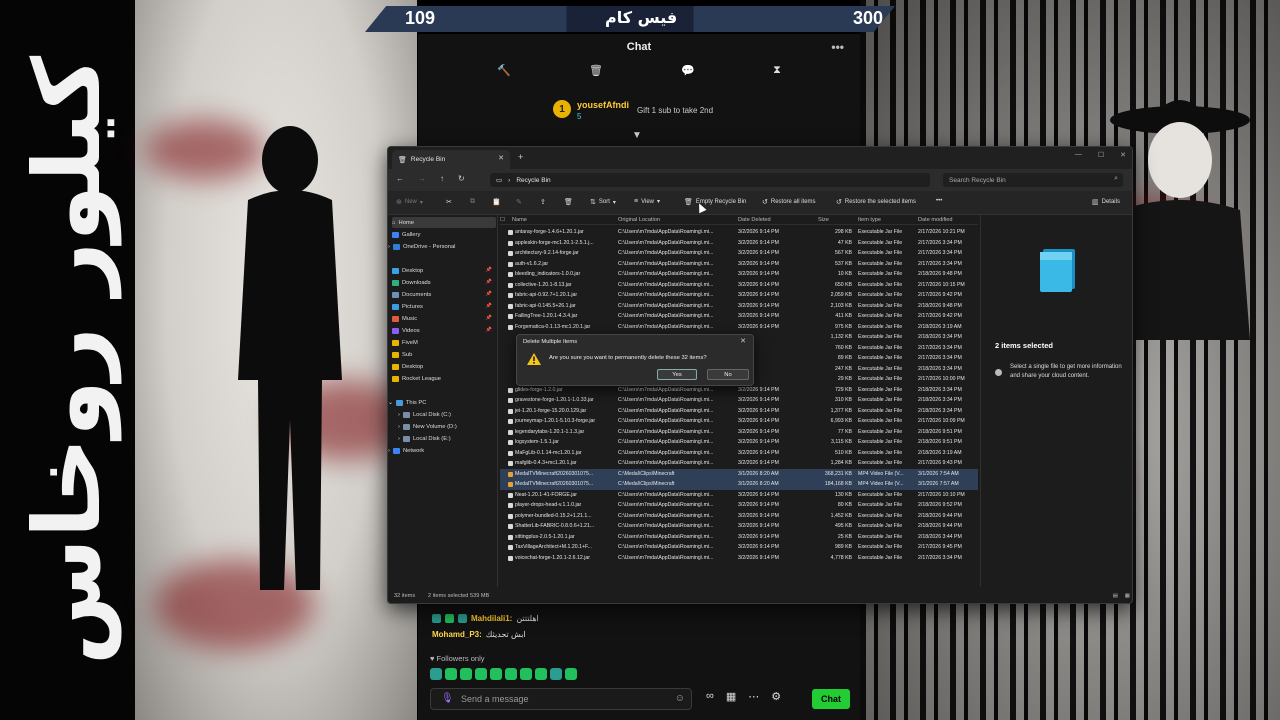  Describe the element at coordinates (450, 426) in the screenshot. I see `sidebar-item-disk-d: › New Volume (D:)` at that location.